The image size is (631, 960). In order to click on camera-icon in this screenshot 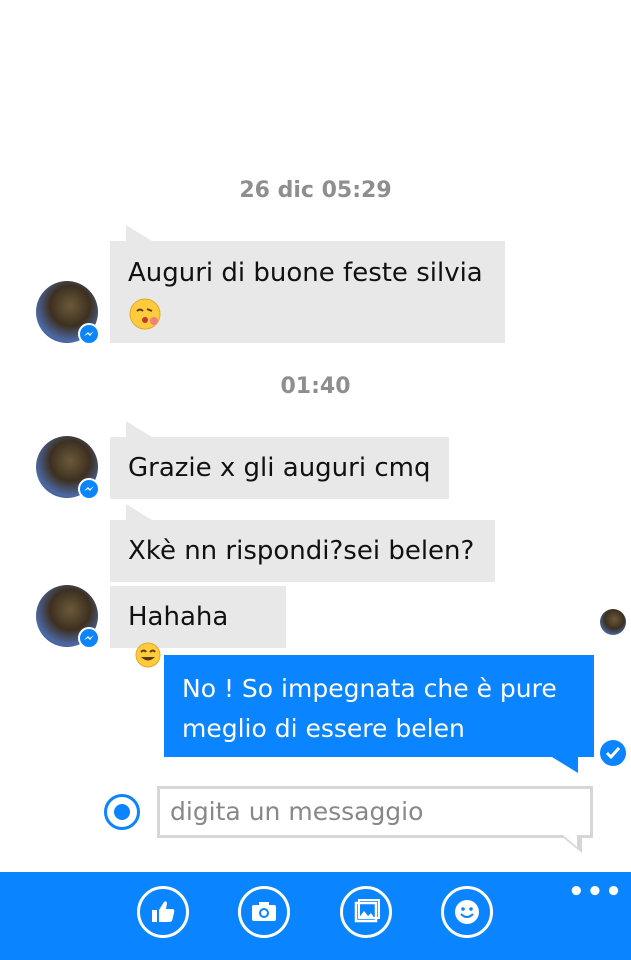, I will do `click(264, 911)`.